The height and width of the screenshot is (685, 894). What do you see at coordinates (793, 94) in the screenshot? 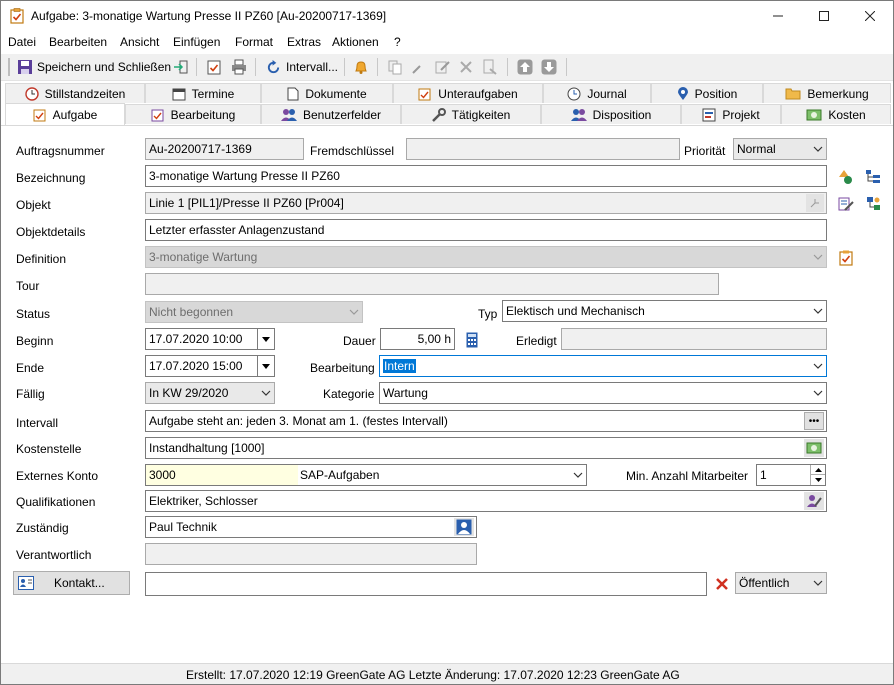
I see `folder-icon` at bounding box center [793, 94].